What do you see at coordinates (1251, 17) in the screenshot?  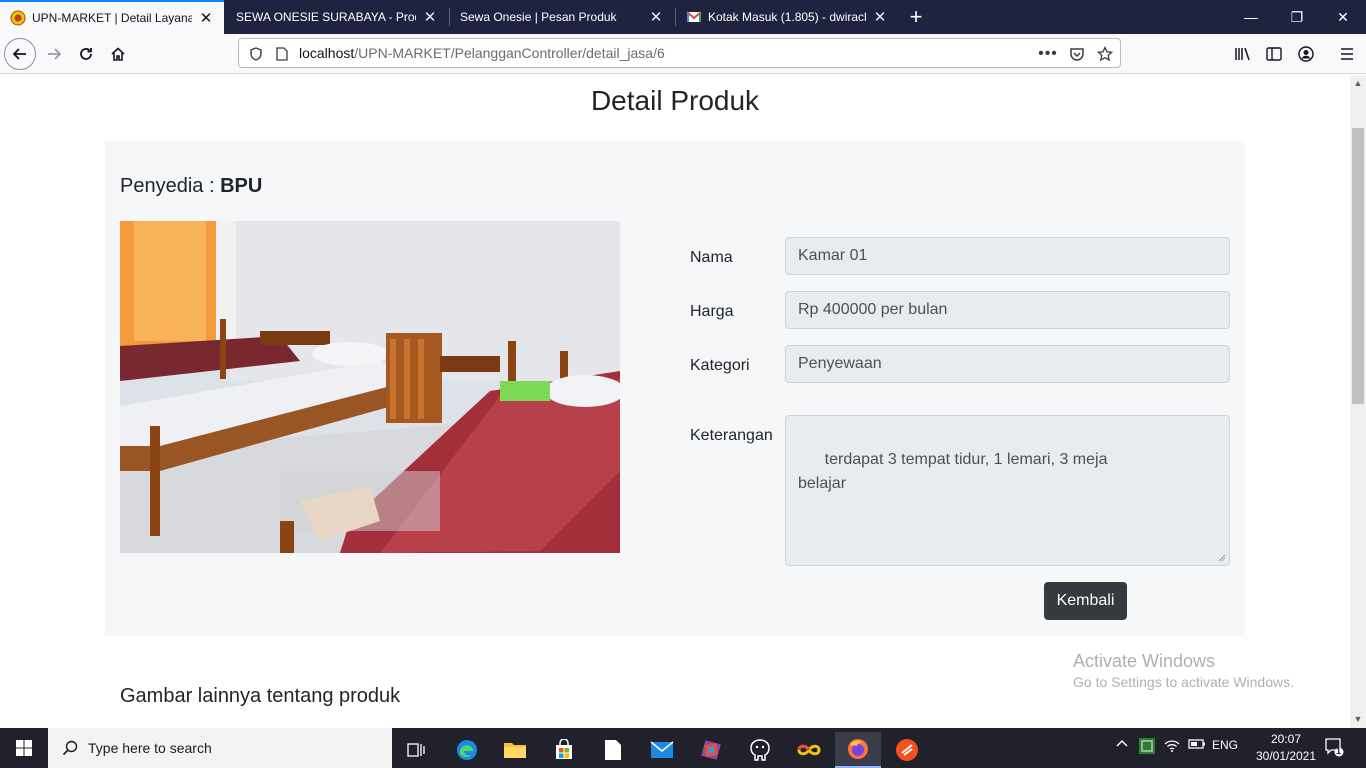 I see `minimize-button: —` at bounding box center [1251, 17].